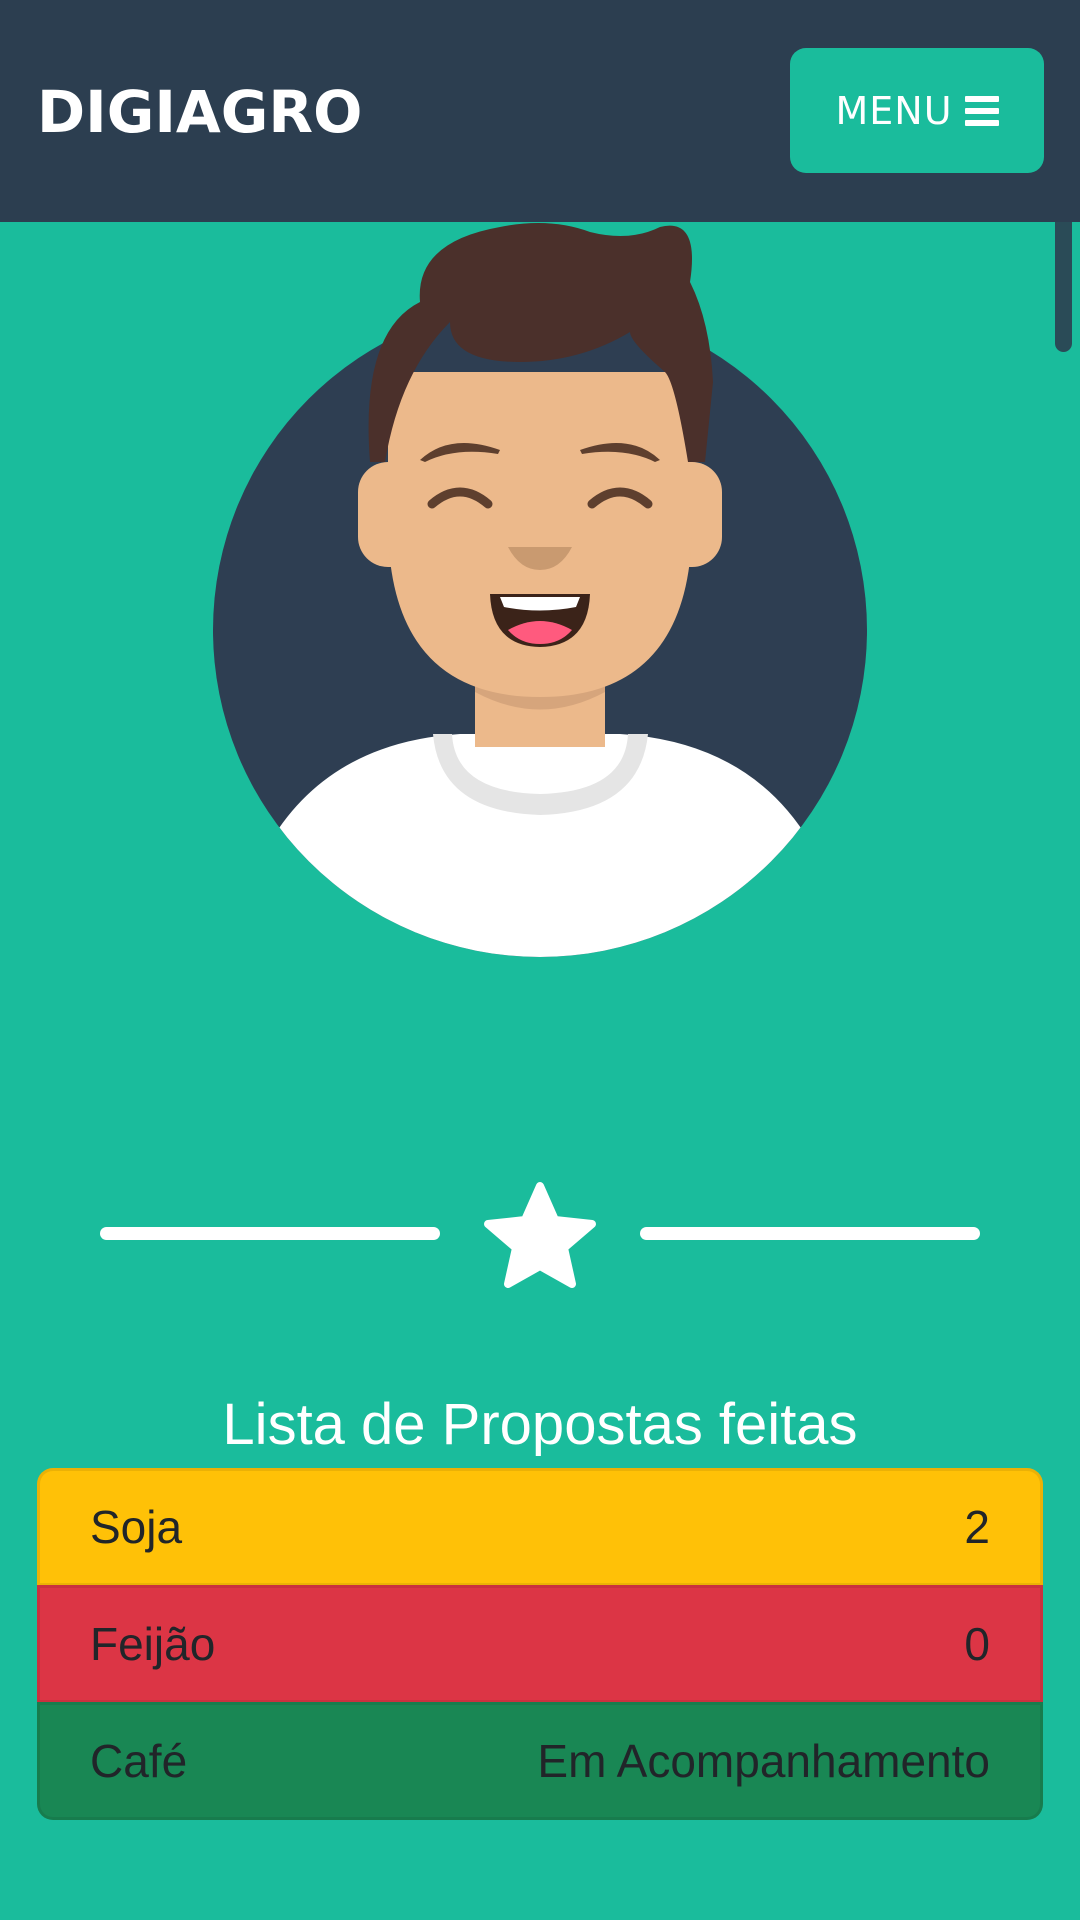 The image size is (1080, 1920). Describe the element at coordinates (1063, 204) in the screenshot. I see `scrollbar-thumb` at that location.